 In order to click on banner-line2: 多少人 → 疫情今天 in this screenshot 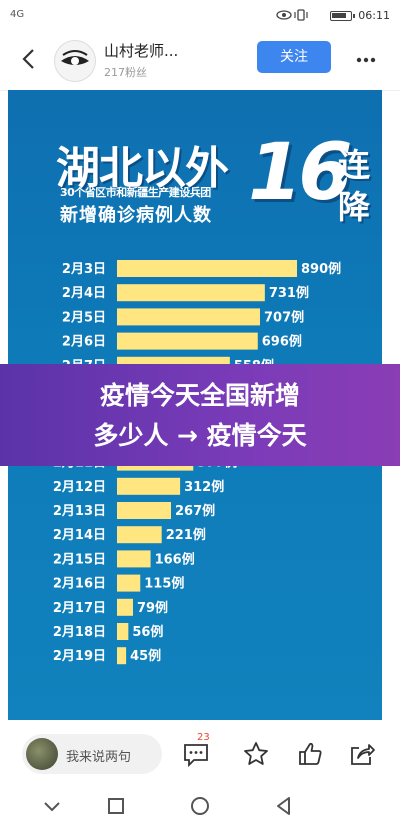, I will do `click(200, 435)`.